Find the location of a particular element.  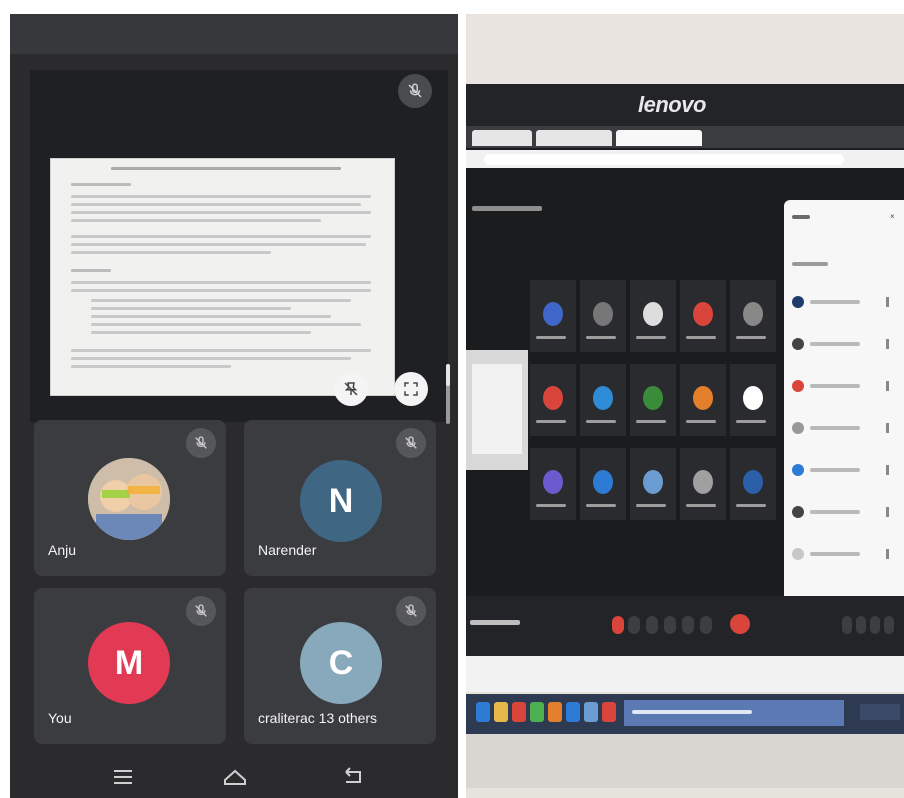

self-preview-content is located at coordinates (497, 409).